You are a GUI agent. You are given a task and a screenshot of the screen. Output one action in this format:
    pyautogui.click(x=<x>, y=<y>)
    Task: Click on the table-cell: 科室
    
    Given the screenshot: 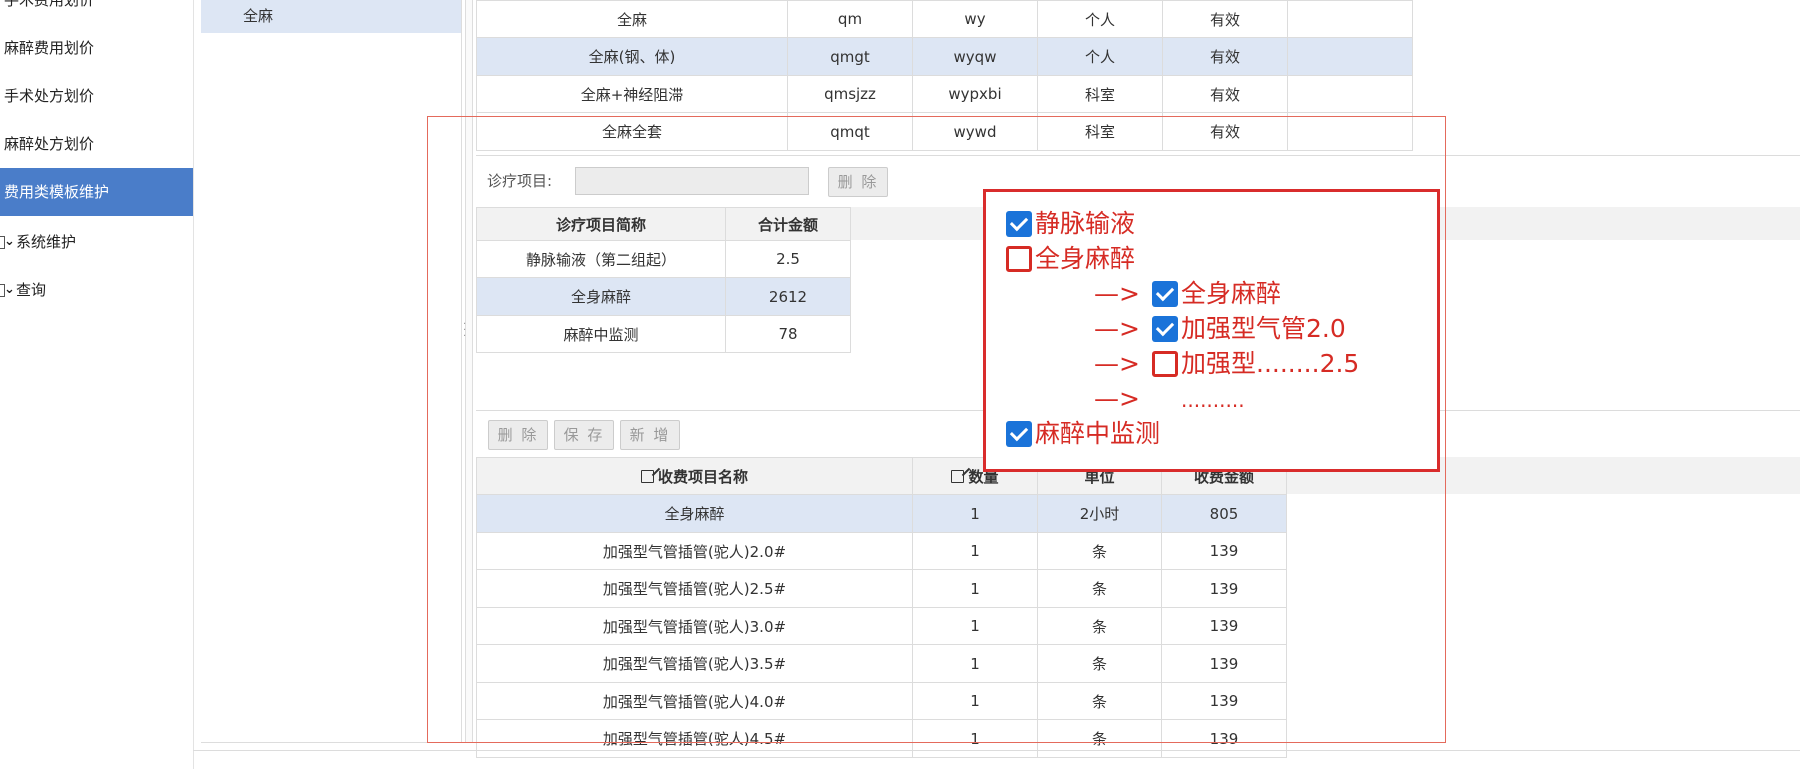 What is the action you would take?
    pyautogui.click(x=1100, y=94)
    